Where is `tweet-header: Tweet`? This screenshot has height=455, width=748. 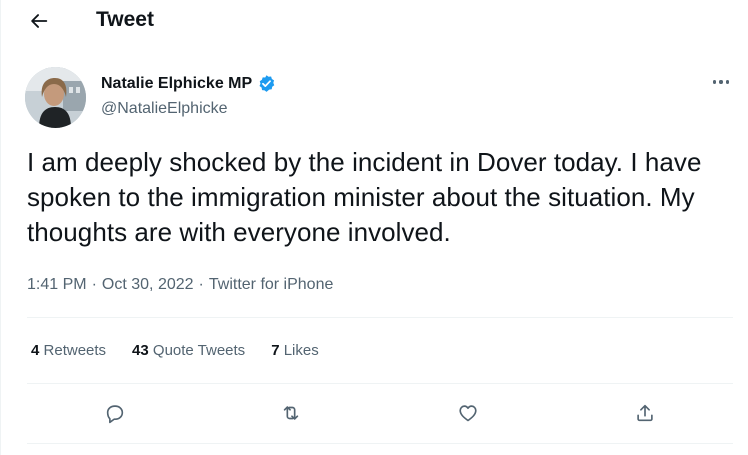
tweet-header: Tweet is located at coordinates (374, 20).